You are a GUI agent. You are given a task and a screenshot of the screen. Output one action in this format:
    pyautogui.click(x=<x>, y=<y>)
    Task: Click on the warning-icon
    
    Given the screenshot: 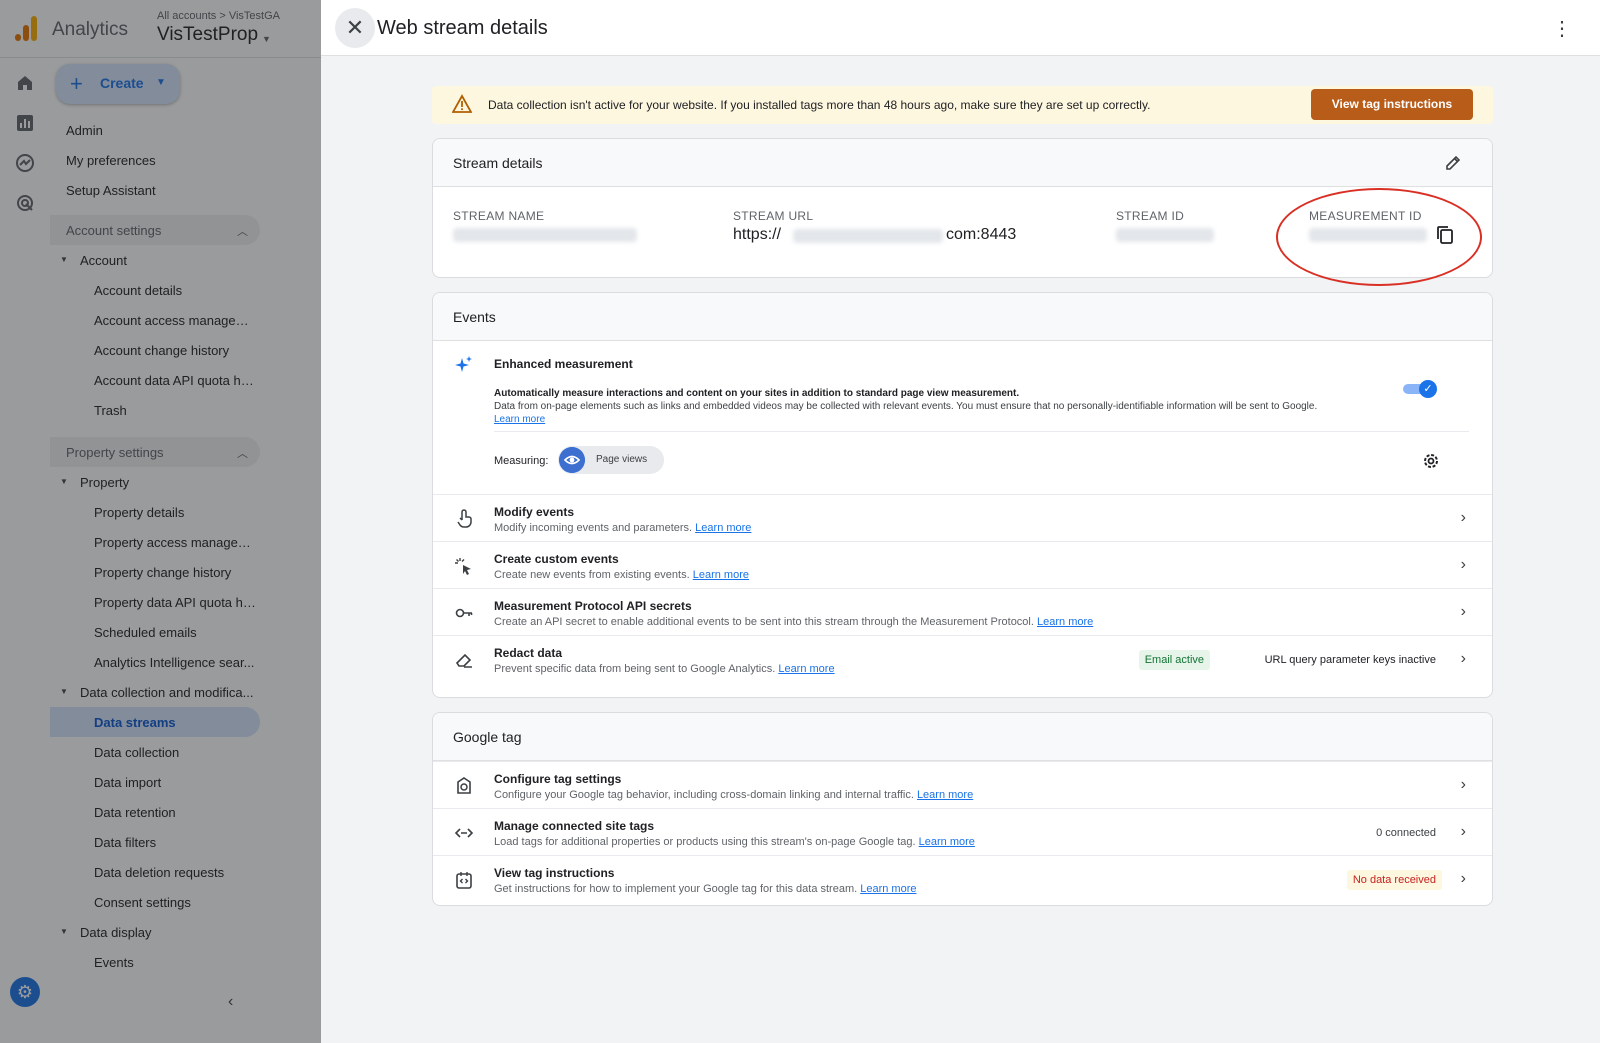 What is the action you would take?
    pyautogui.click(x=462, y=103)
    